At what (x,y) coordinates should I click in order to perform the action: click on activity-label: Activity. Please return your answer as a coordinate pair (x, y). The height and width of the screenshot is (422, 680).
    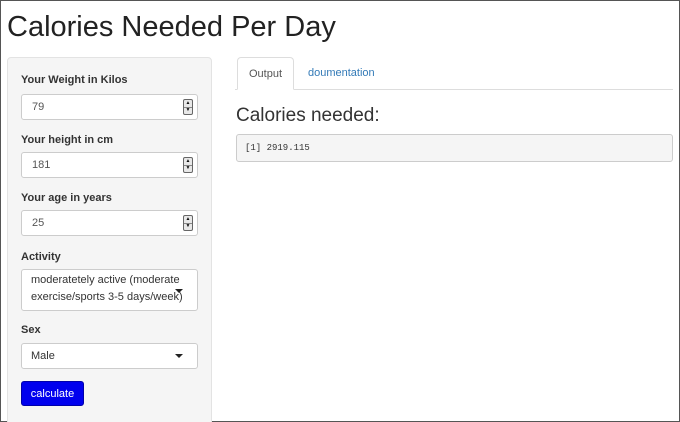
    Looking at the image, I should click on (41, 257).